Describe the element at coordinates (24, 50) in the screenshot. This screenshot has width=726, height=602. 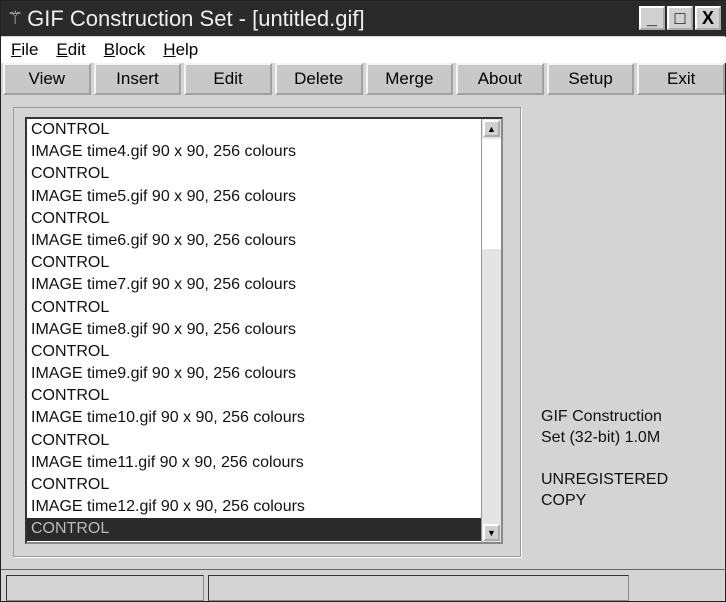
I see `menu-file: File` at that location.